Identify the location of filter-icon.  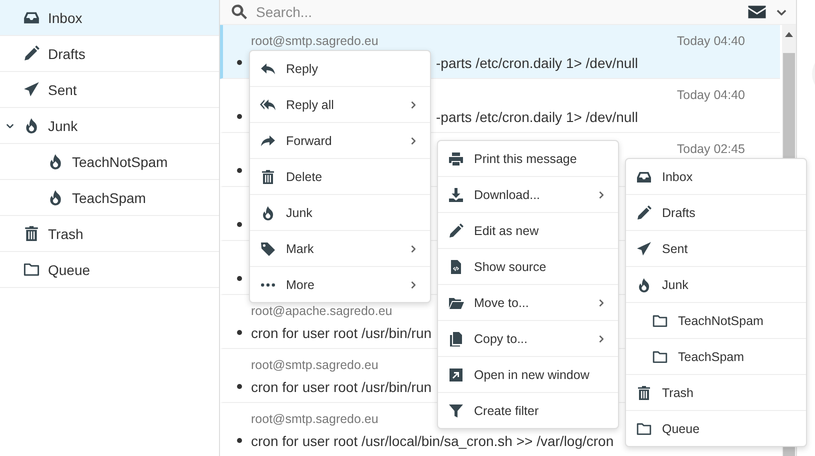
(456, 410).